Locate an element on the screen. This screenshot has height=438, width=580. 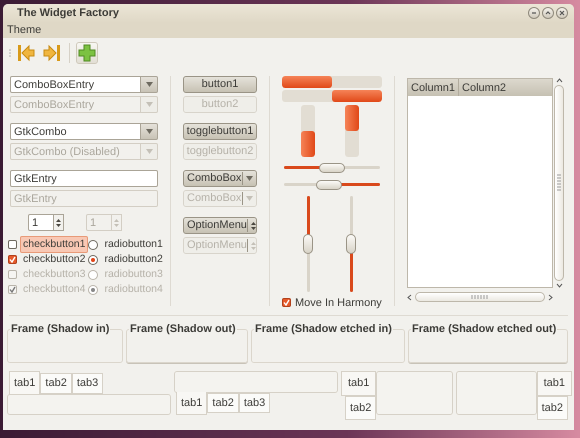
vertical-scrollbar is located at coordinates (559, 183).